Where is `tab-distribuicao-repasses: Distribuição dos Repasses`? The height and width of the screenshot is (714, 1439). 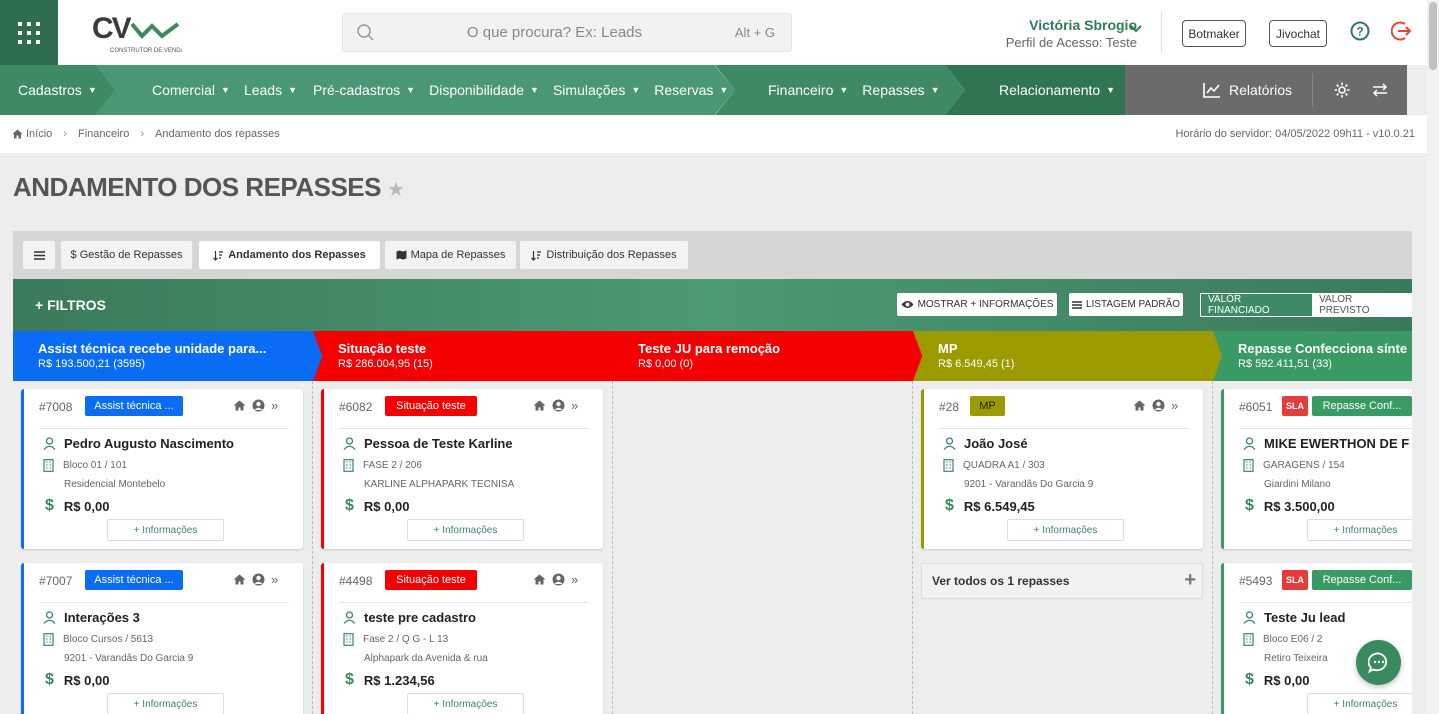 tab-distribuicao-repasses: Distribuição dos Repasses is located at coordinates (604, 255).